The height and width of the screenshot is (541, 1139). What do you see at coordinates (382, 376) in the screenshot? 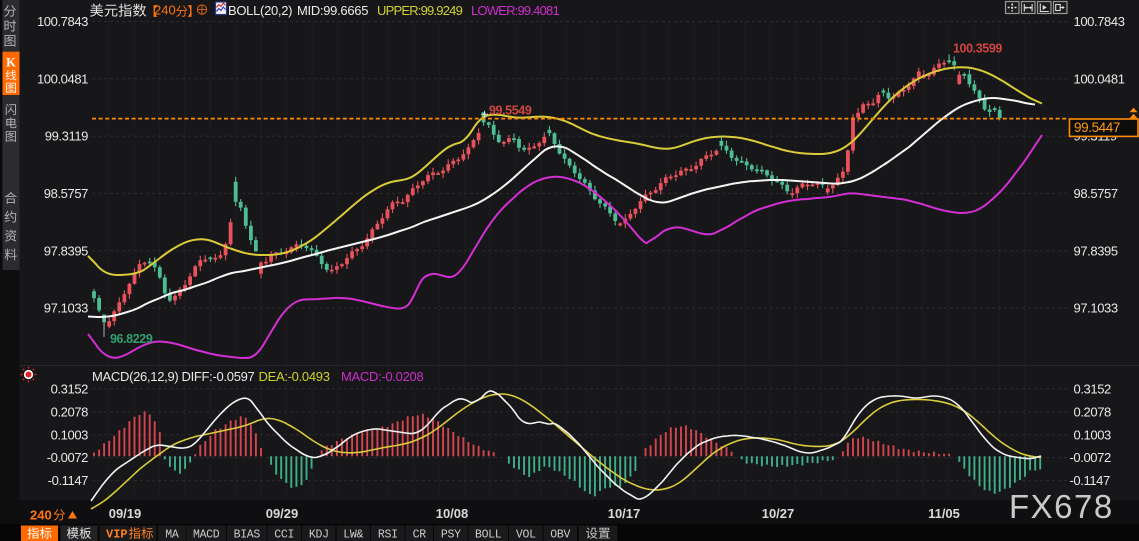
I see `svg-text: MACD:-0.0208` at bounding box center [382, 376].